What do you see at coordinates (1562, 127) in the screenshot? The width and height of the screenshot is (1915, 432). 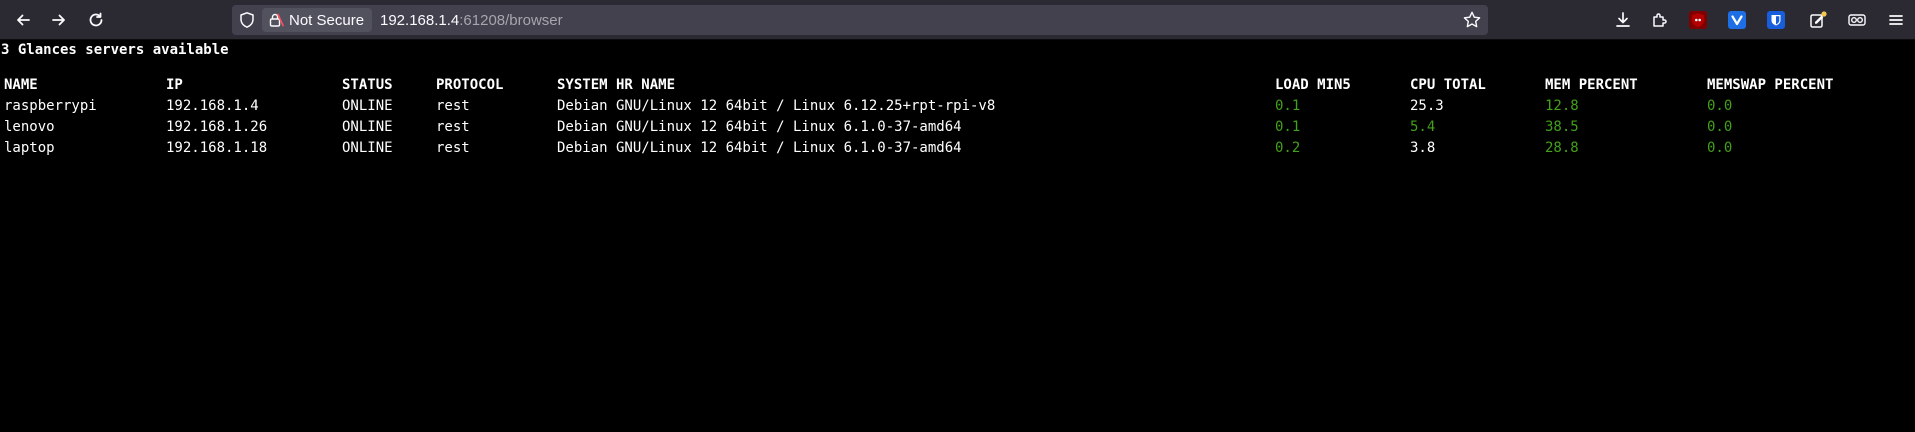 I see `server-mem: 38.5` at bounding box center [1562, 127].